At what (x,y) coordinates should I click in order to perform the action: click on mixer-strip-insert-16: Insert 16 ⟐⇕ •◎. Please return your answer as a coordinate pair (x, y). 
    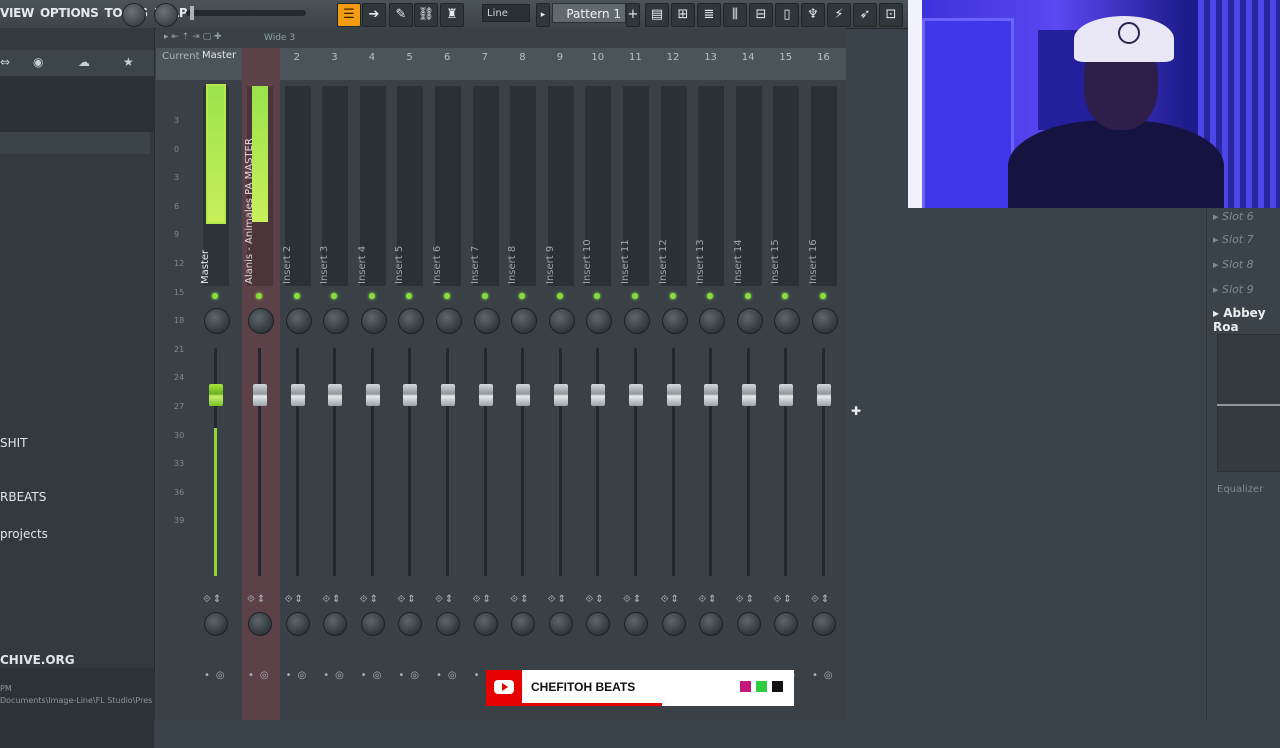
    Looking at the image, I should click on (824, 400).